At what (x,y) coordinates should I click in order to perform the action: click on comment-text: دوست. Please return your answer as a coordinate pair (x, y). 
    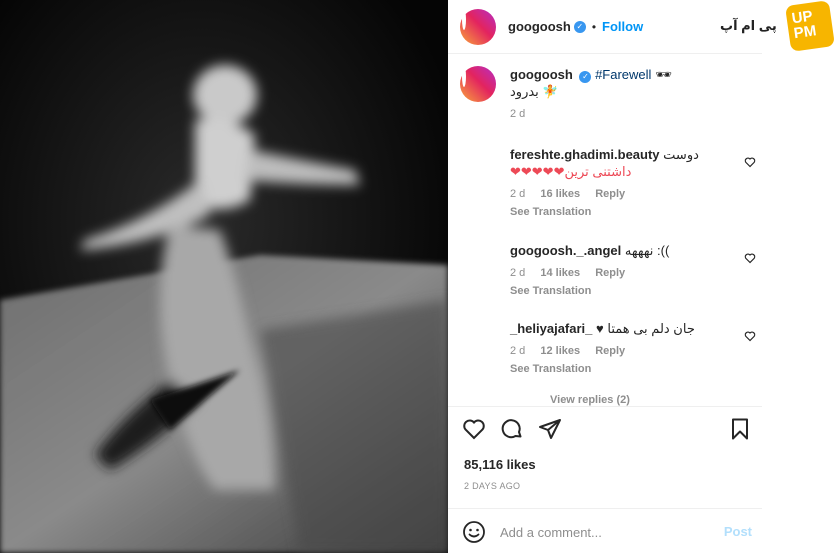
    Looking at the image, I should click on (681, 154).